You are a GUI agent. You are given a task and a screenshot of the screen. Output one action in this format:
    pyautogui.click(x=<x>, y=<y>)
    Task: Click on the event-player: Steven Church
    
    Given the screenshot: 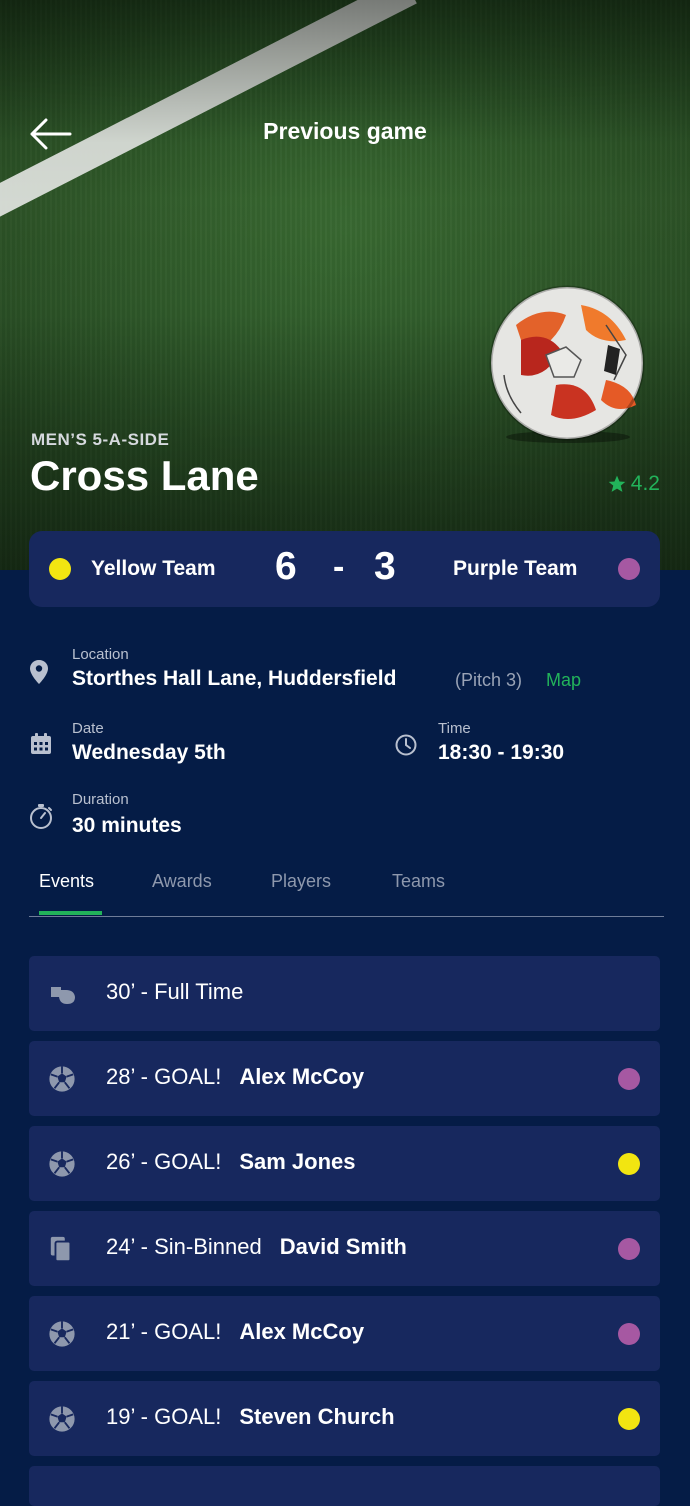 What is the action you would take?
    pyautogui.click(x=317, y=1416)
    